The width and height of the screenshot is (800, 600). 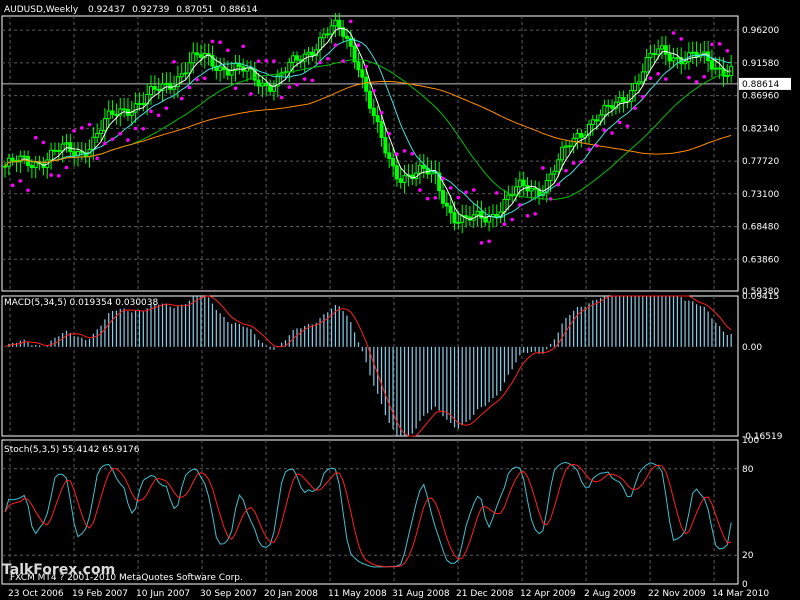 I want to click on macd-tick-label: 0.09415, so click(x=760, y=297).